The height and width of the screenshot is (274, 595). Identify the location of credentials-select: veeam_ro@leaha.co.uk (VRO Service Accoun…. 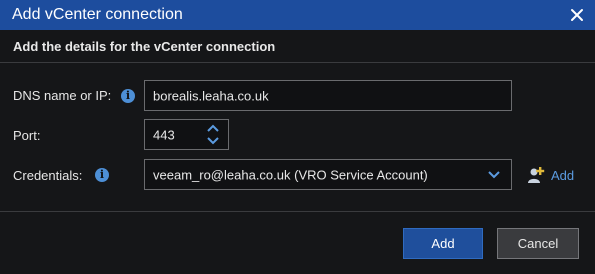
(328, 174).